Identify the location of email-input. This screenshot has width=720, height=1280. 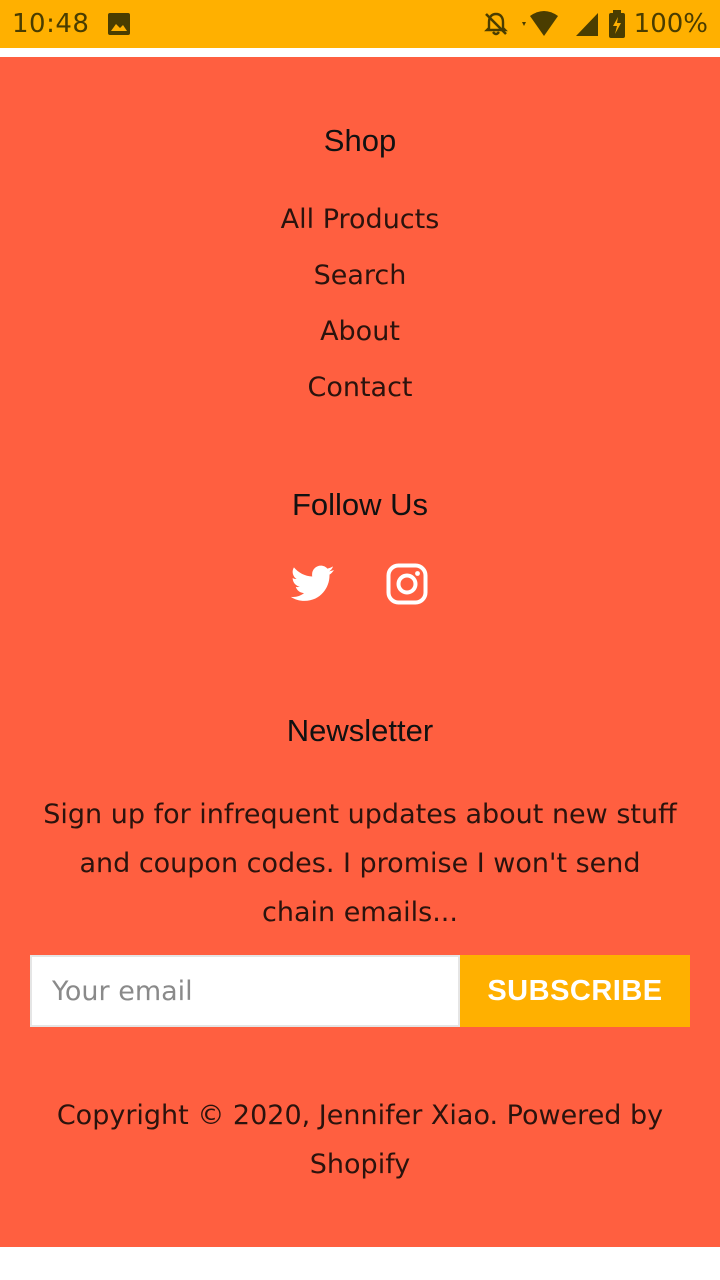
(245, 991).